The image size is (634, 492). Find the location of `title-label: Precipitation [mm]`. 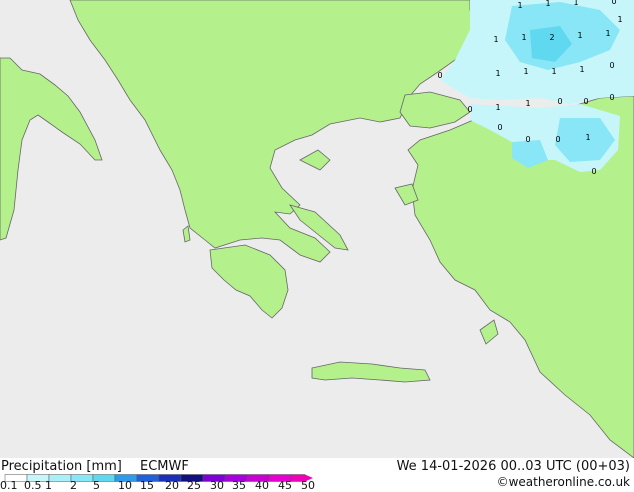

title-label: Precipitation [mm] is located at coordinates (61, 466).